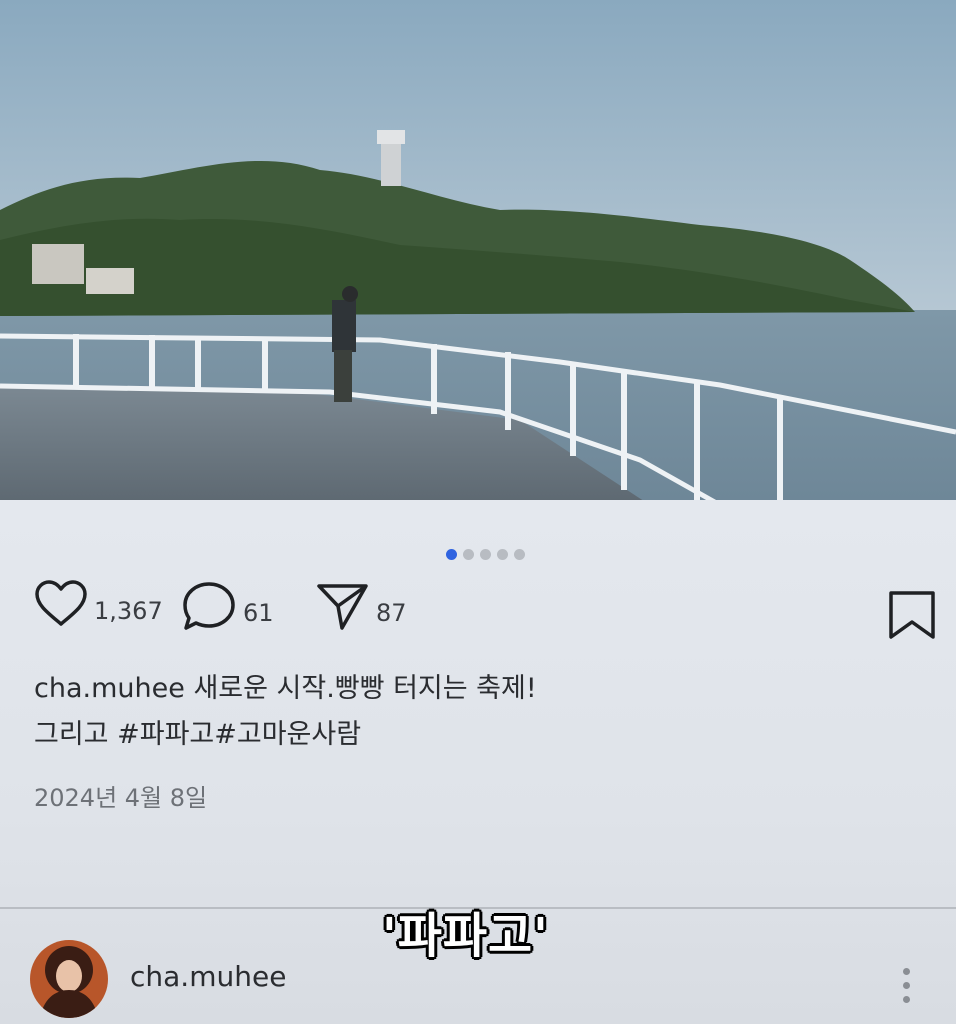 The width and height of the screenshot is (956, 1024). I want to click on share-button: 87, so click(361, 606).